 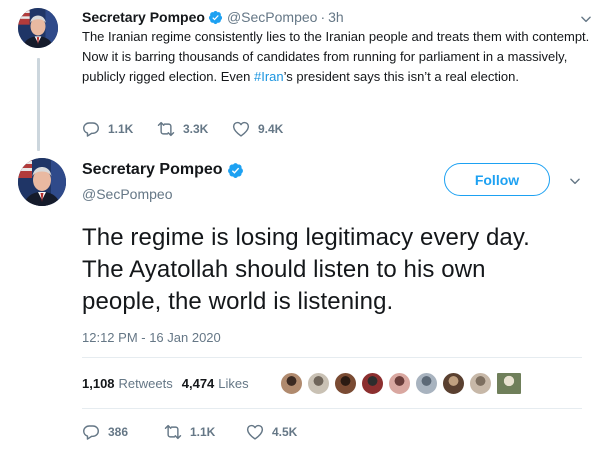 What do you see at coordinates (497, 179) in the screenshot?
I see `follow-button: Follow` at bounding box center [497, 179].